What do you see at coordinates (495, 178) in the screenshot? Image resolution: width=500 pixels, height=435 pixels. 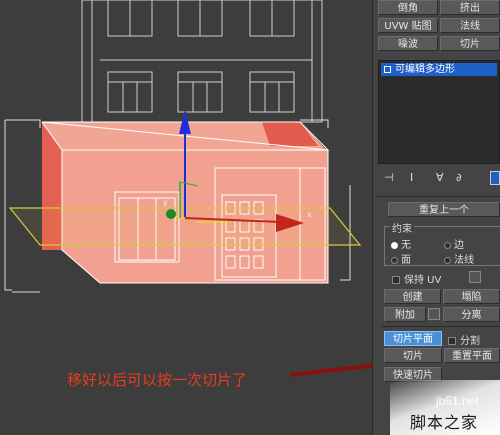 I see `configure-sets-icon` at bounding box center [495, 178].